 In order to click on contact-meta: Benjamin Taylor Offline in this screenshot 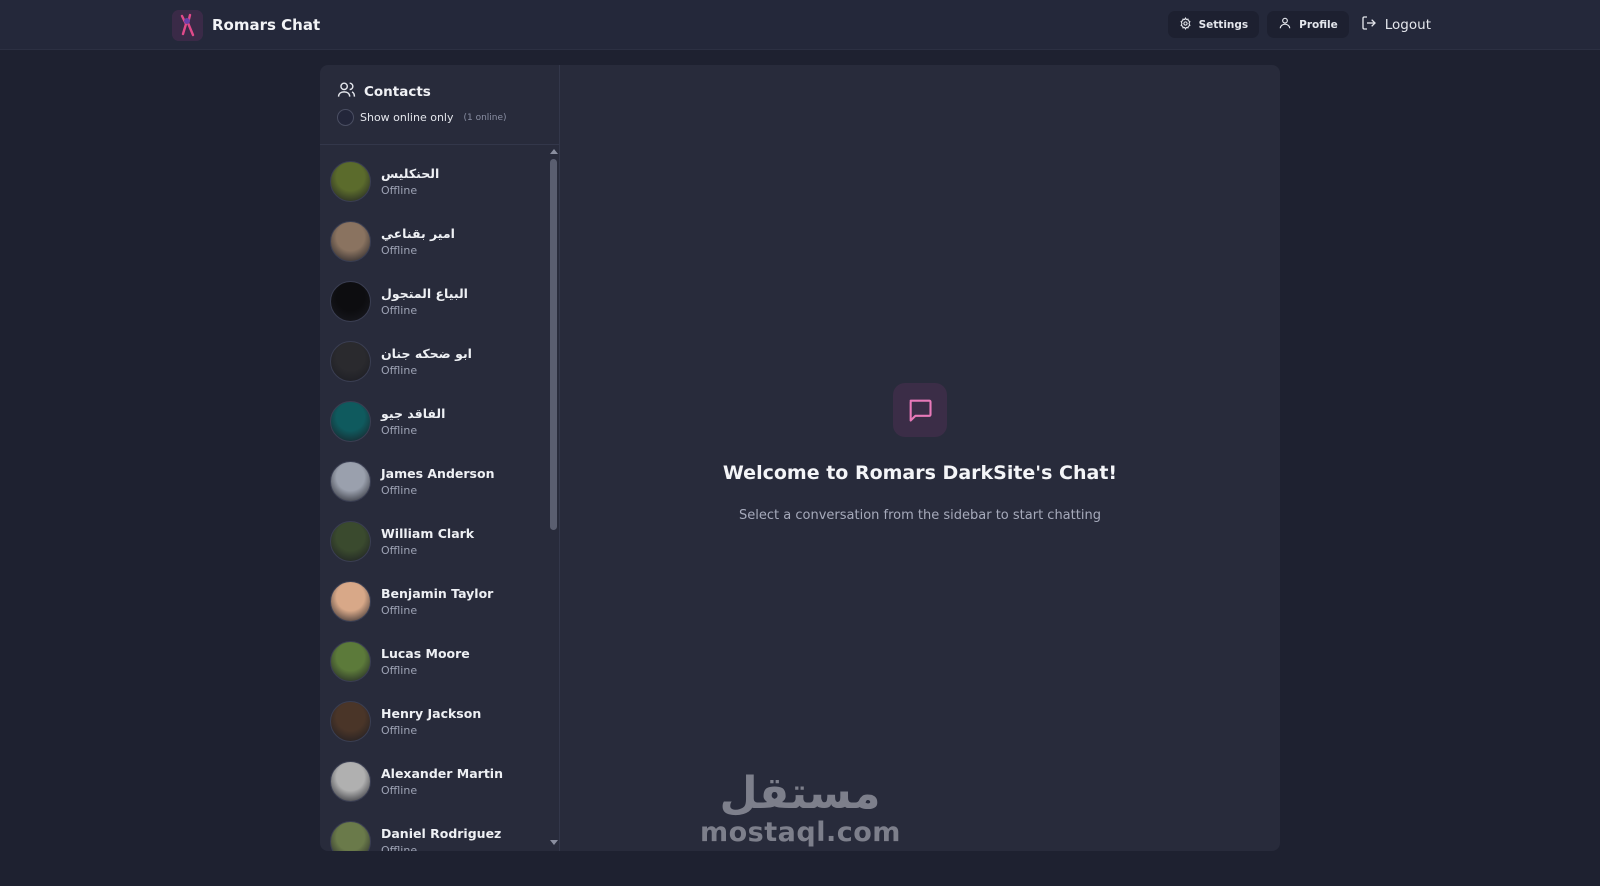, I will do `click(437, 601)`.